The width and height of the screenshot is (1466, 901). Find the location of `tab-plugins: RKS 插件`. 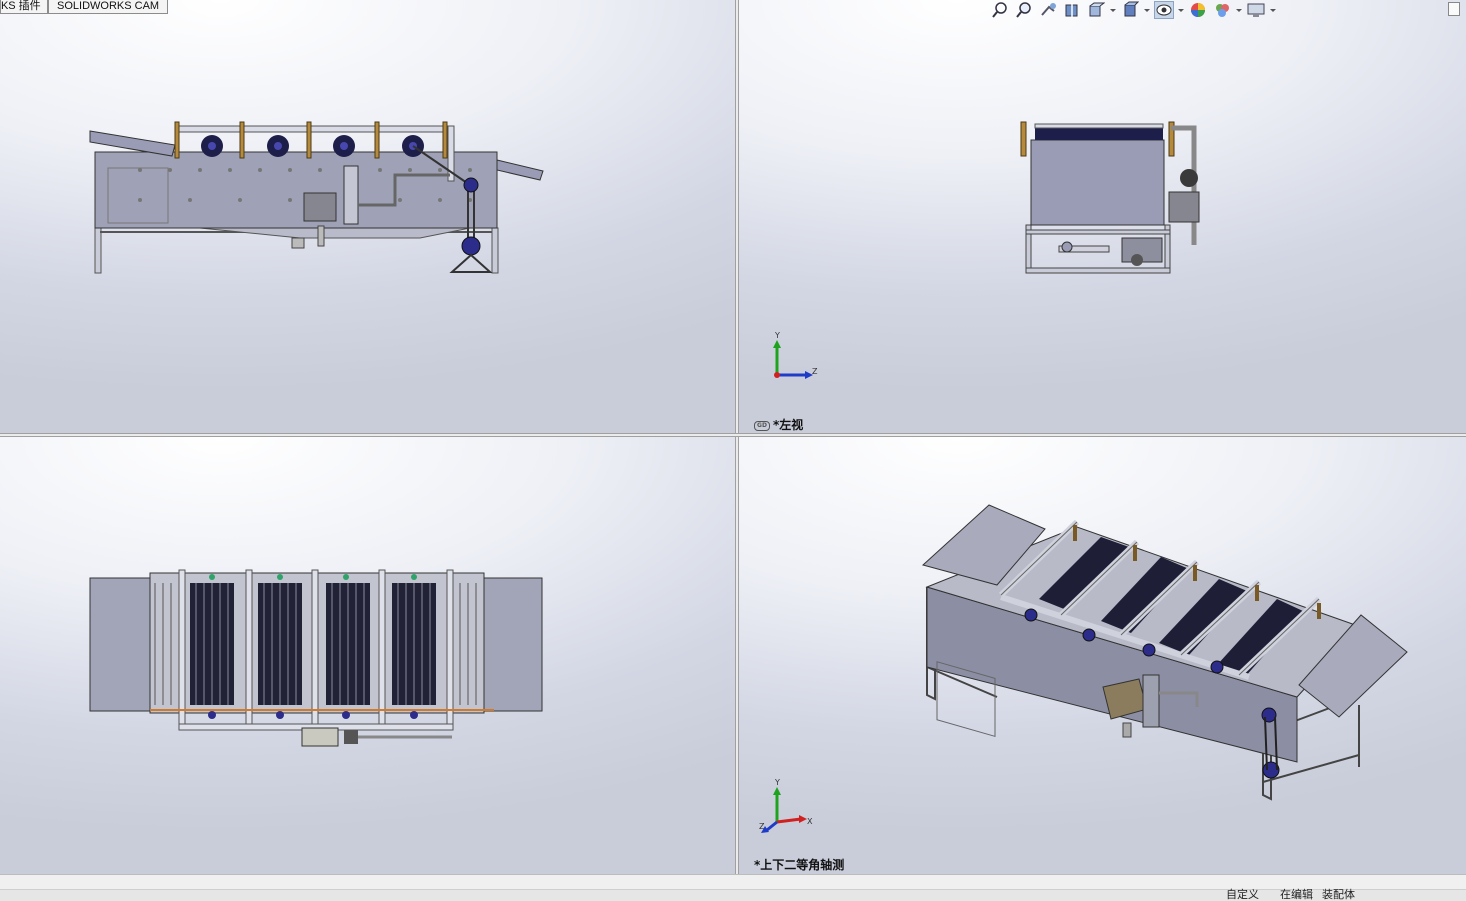

tab-plugins: RKS 插件 is located at coordinates (24, 7).